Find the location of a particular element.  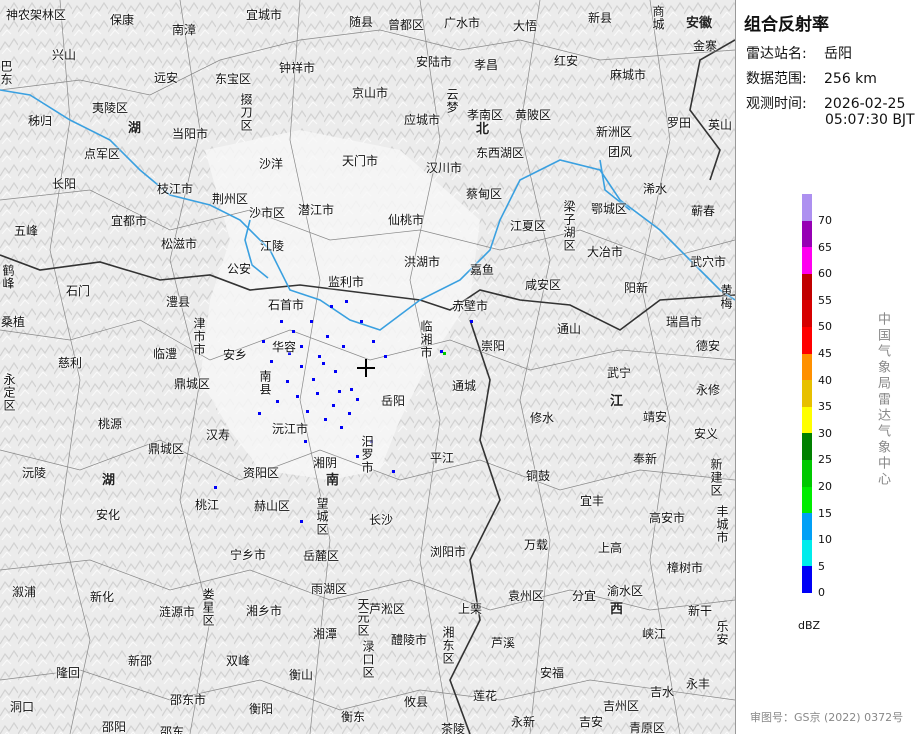

place-label: 瑞昌市 is located at coordinates (684, 322).